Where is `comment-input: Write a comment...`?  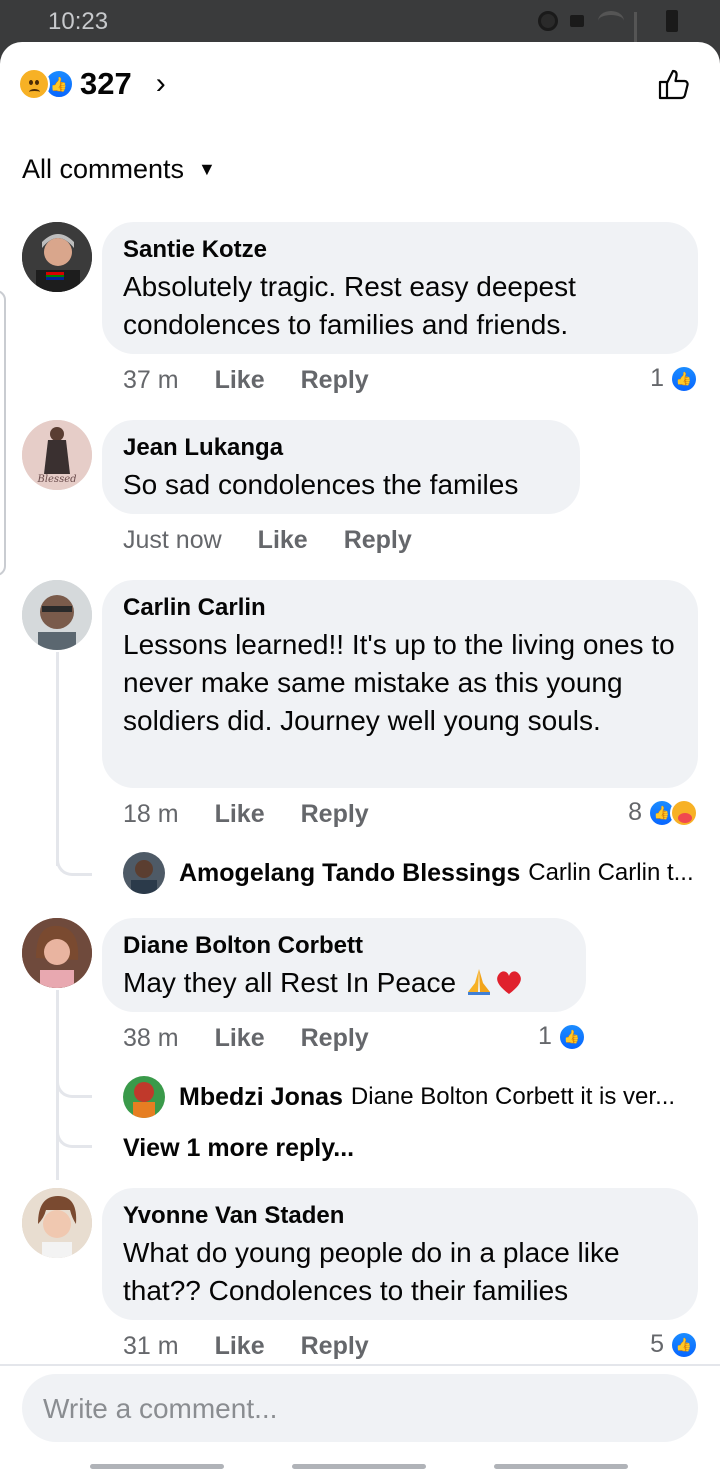
comment-input: Write a comment... is located at coordinates (360, 1408).